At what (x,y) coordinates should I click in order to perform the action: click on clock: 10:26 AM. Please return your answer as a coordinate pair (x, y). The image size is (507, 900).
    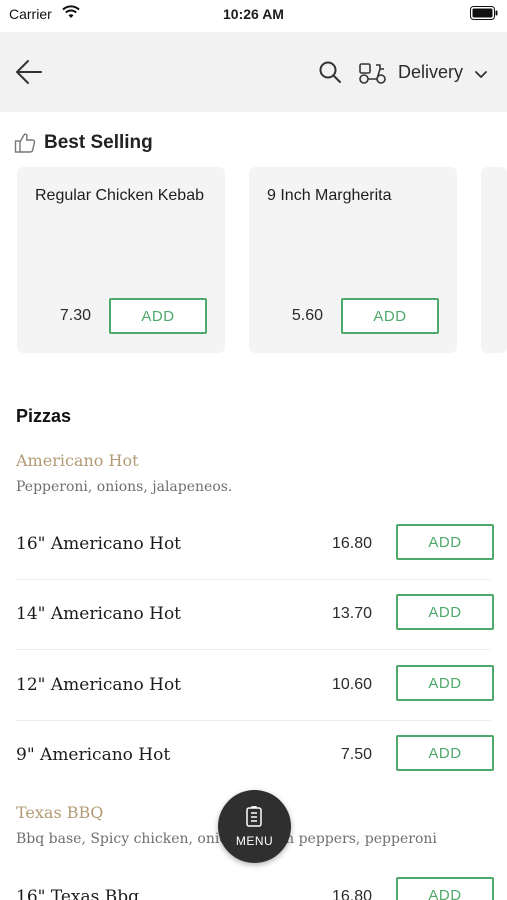
    Looking at the image, I should click on (253, 14).